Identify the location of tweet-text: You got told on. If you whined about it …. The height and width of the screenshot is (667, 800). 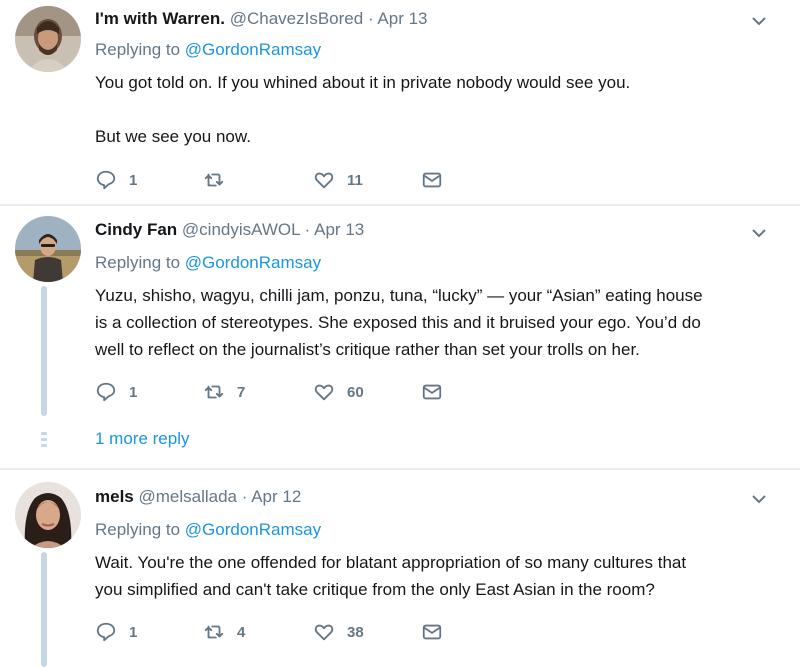
(440, 109).